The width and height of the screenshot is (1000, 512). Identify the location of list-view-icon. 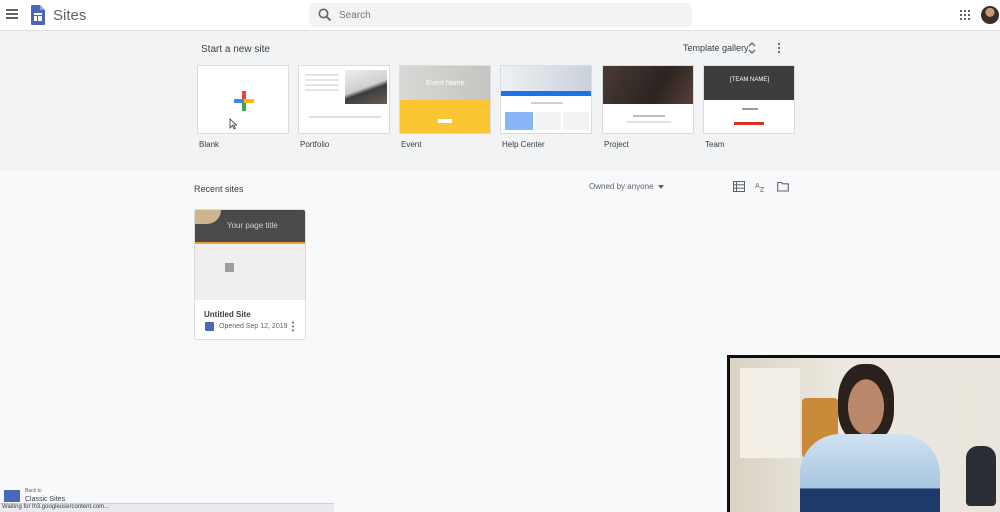
(739, 186).